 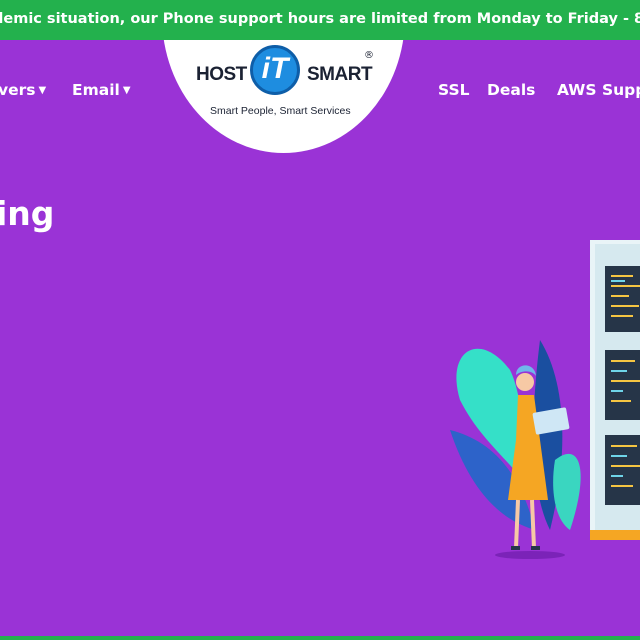 I want to click on server-woman-illustration, so click(x=545, y=399).